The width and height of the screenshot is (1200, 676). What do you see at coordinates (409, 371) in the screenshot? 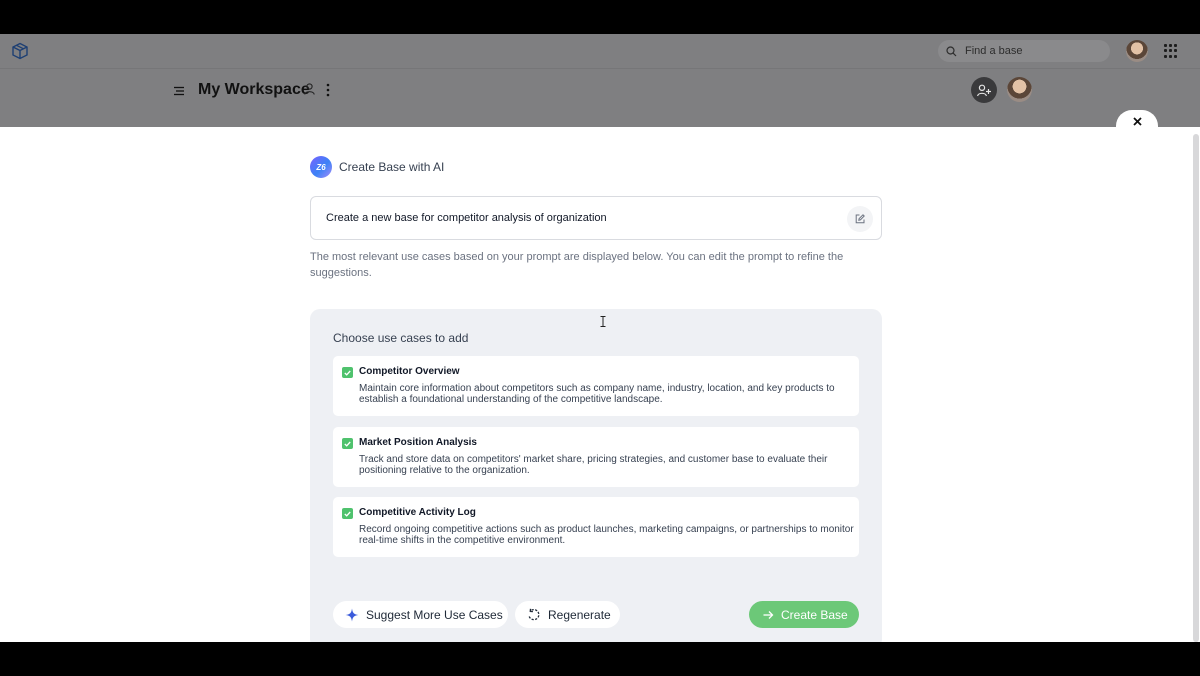
I see `use-case-title: Competitor Overview` at bounding box center [409, 371].